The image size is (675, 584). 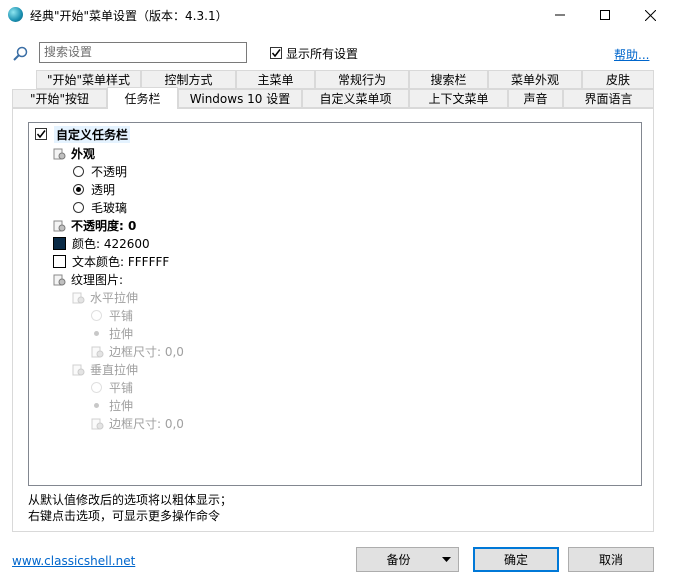 I want to click on tree-item-v-border: 边框尺寸: 0,0, so click(x=137, y=423).